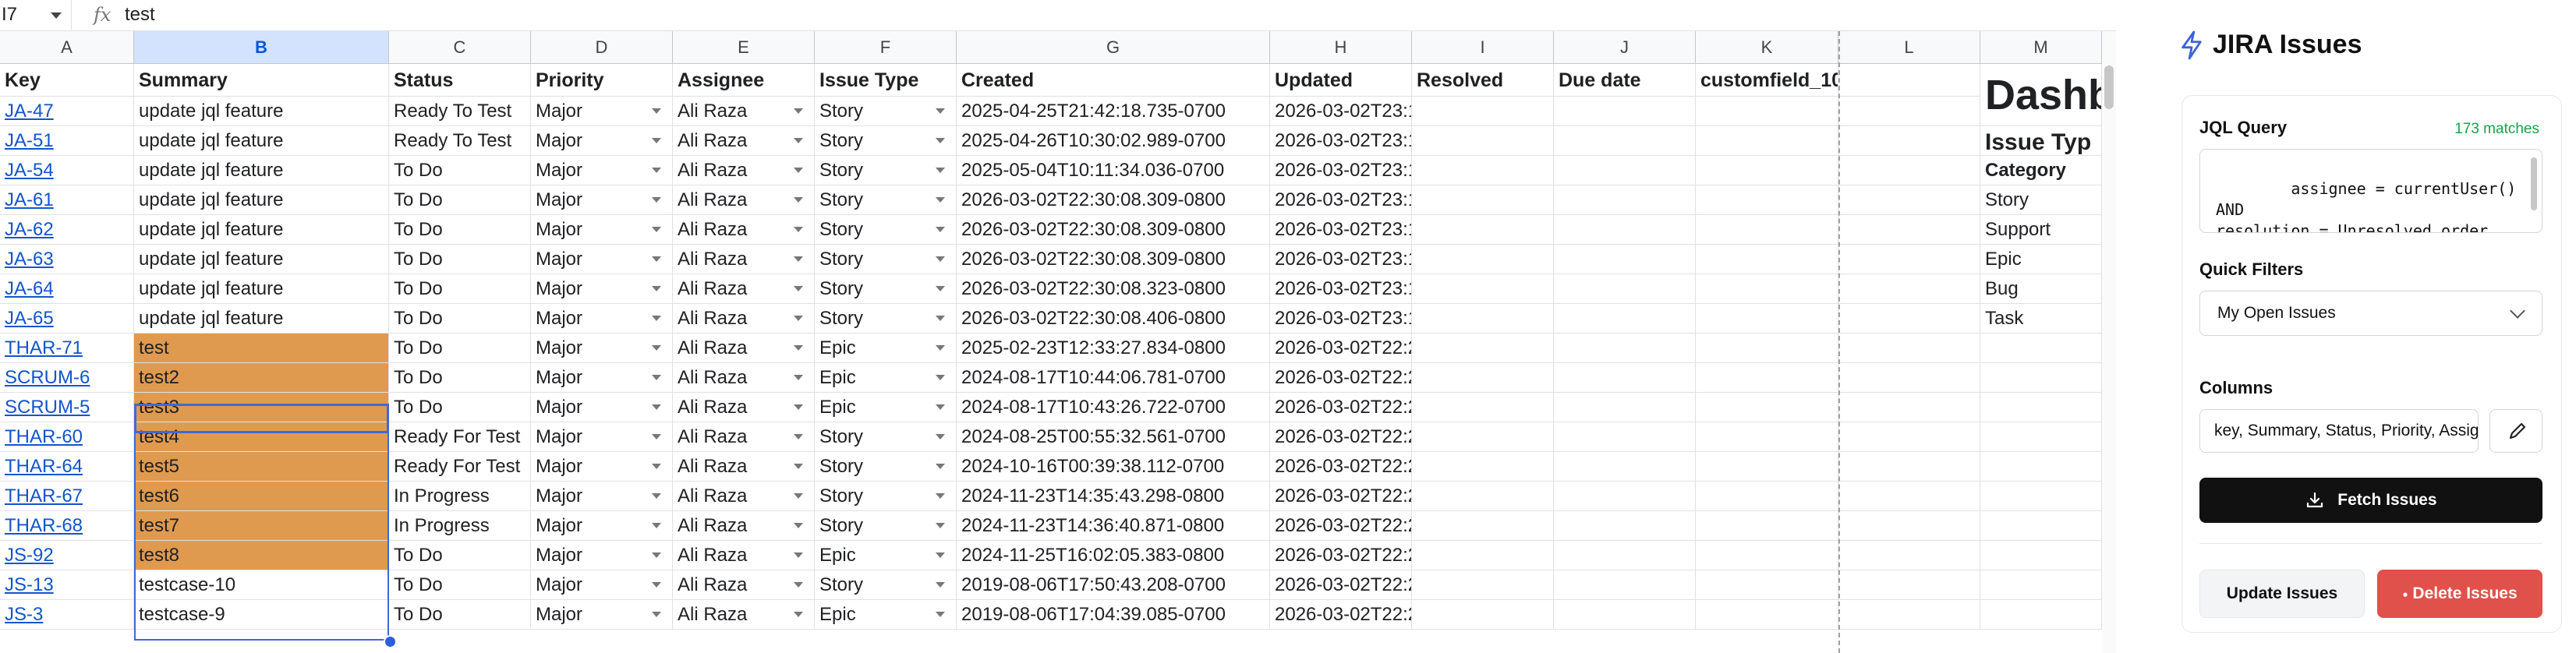 The width and height of the screenshot is (2576, 653). Describe the element at coordinates (886, 378) in the screenshot. I see `issue-type-dropdown: Epic` at that location.